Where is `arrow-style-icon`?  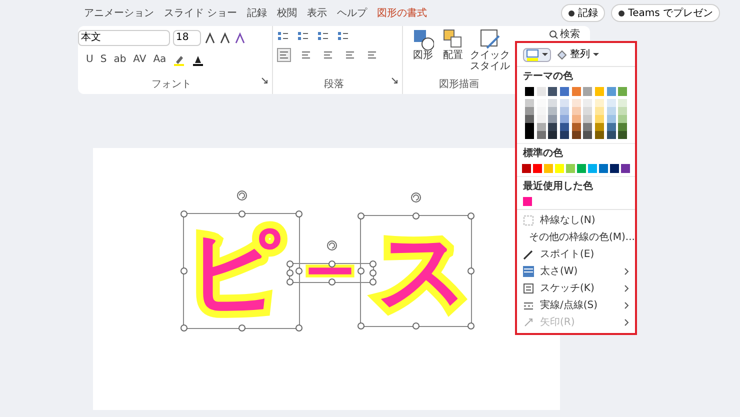
arrow-style-icon is located at coordinates (528, 322).